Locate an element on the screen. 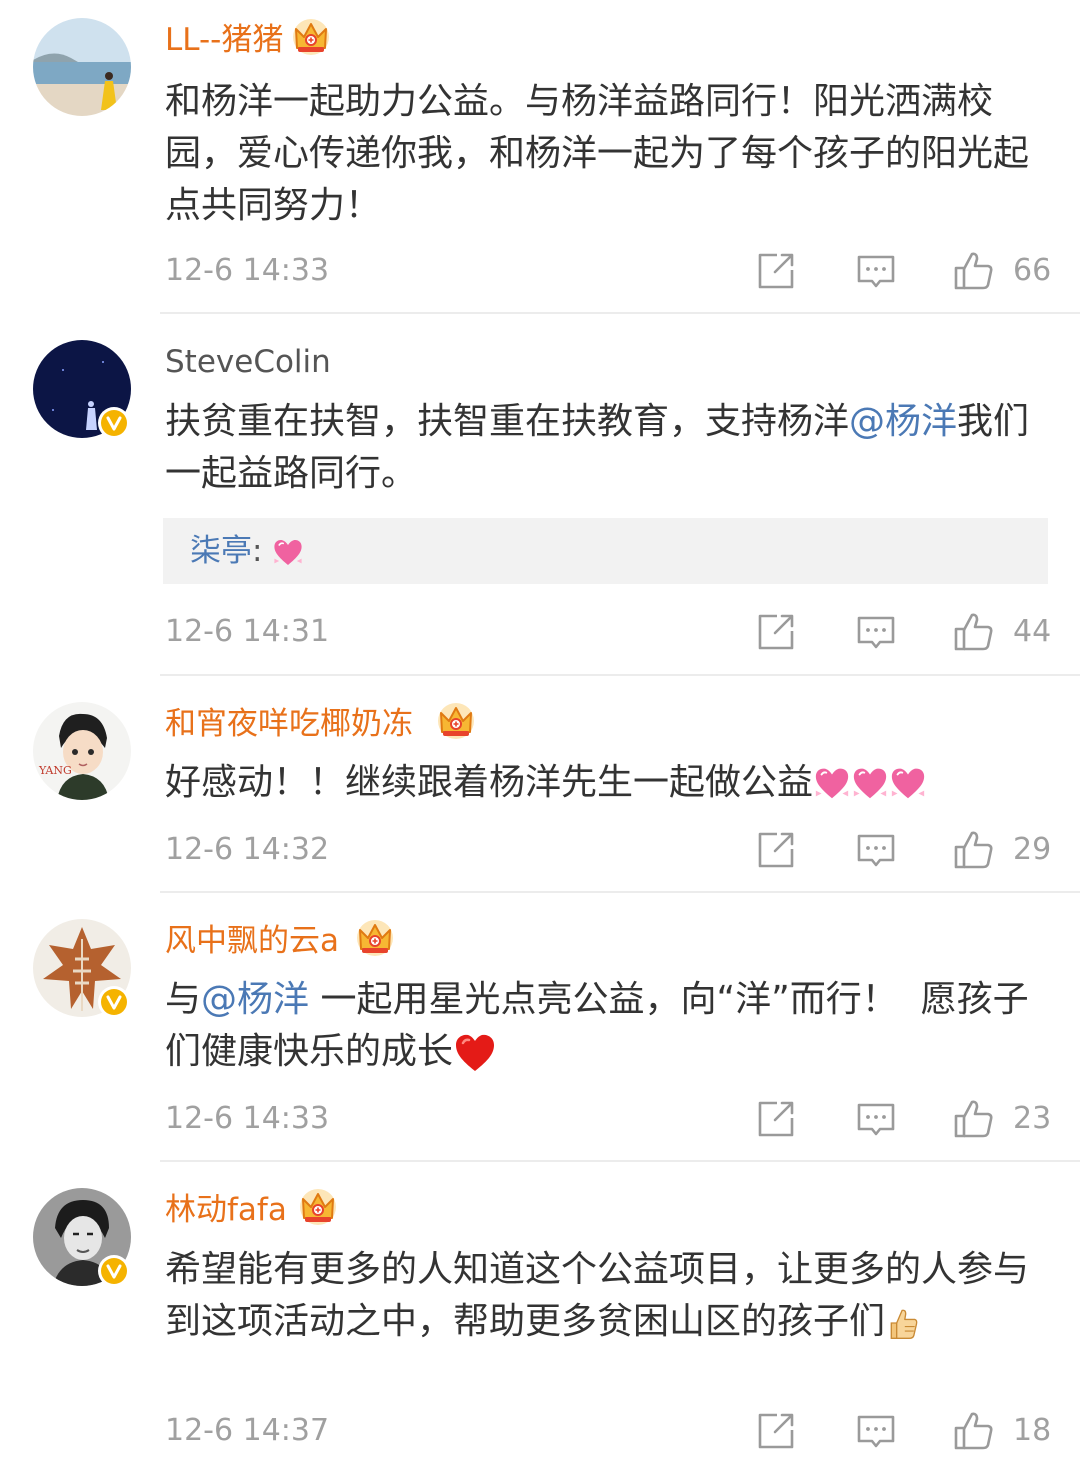 The height and width of the screenshot is (1474, 1080). comment-meta: 12-6 14:33 66 is located at coordinates (540, 271).